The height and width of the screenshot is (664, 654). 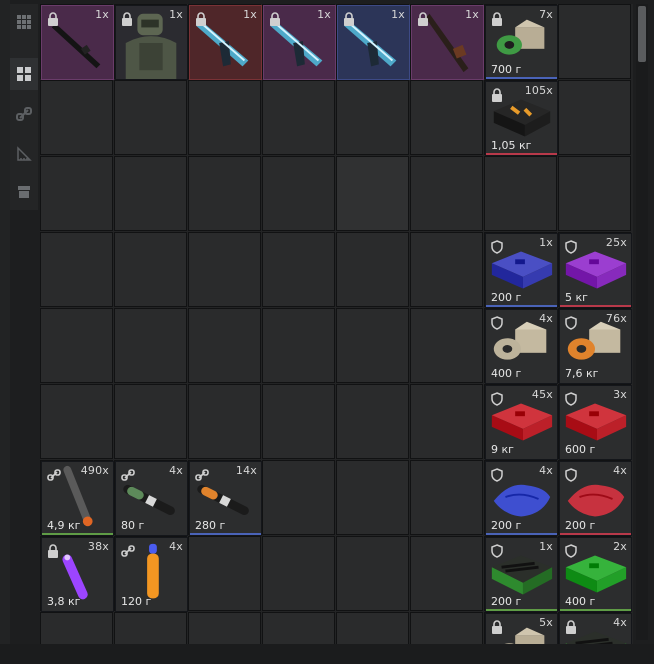 I want to click on inventory-item-blue-cloth: 4x 200 г, so click(x=521, y=498).